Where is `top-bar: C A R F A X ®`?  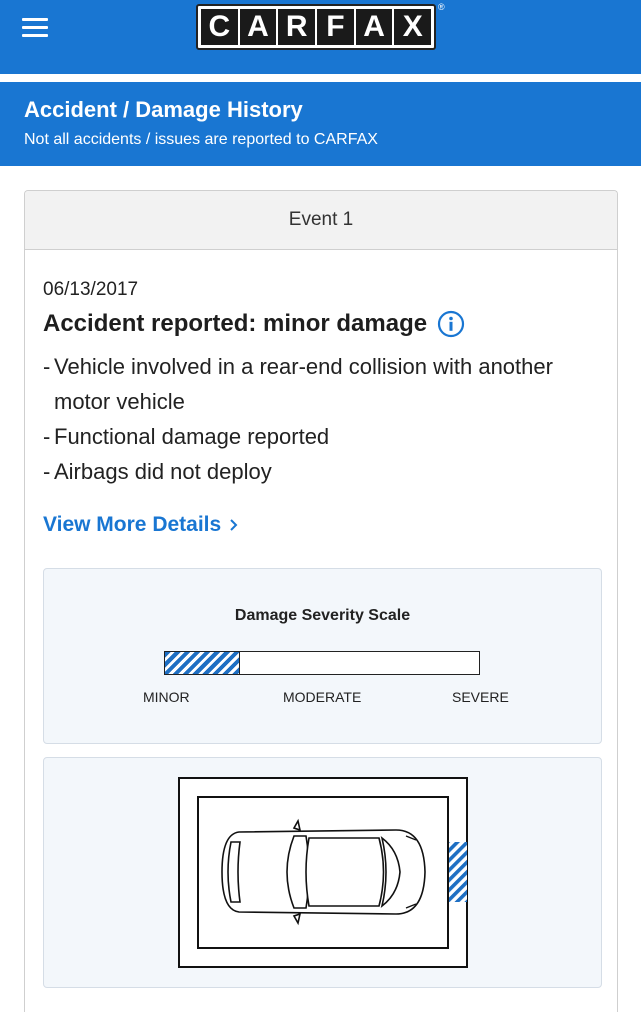 top-bar: C A R F A X ® is located at coordinates (320, 37).